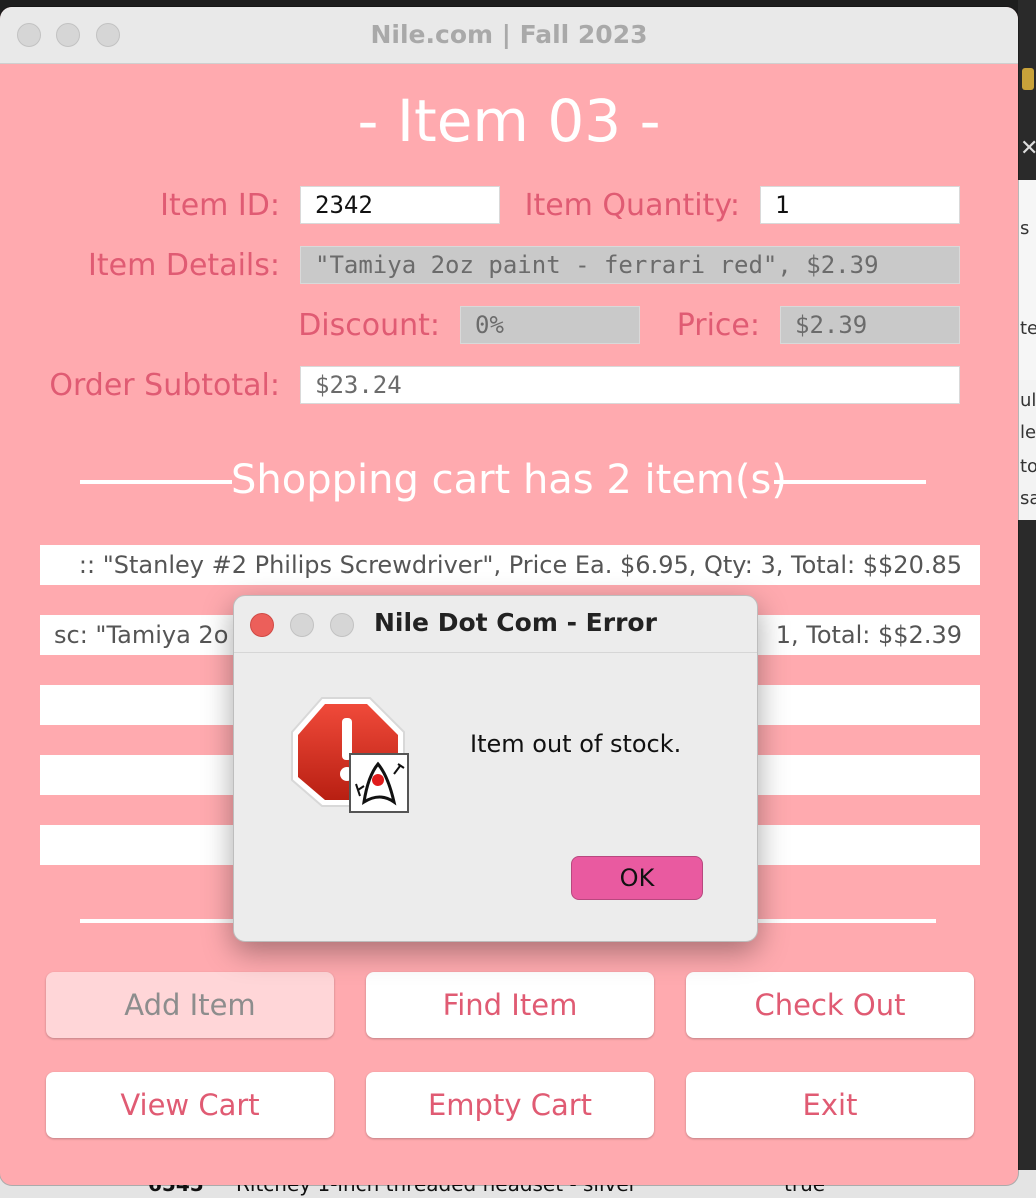  I want to click on dialog-zoom-button, so click(342, 625).